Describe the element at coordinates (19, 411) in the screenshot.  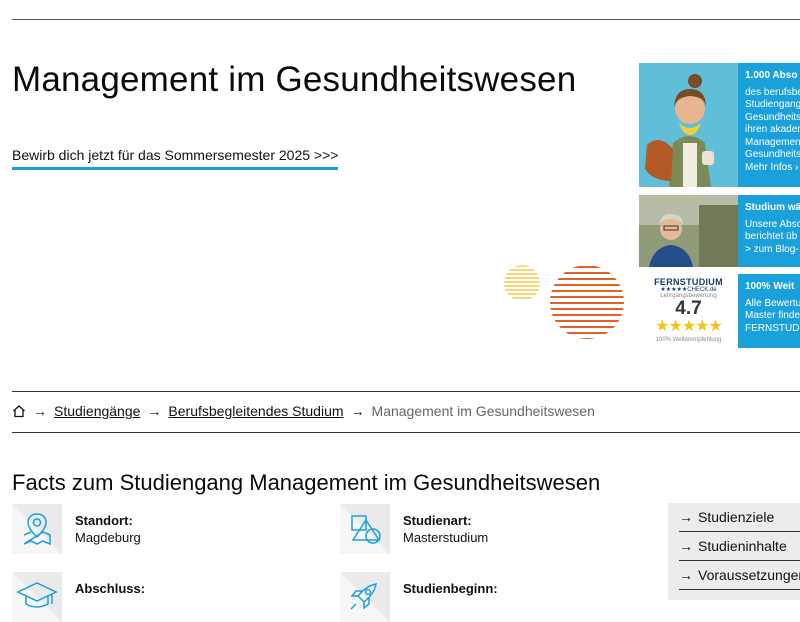
I see `home-icon` at that location.